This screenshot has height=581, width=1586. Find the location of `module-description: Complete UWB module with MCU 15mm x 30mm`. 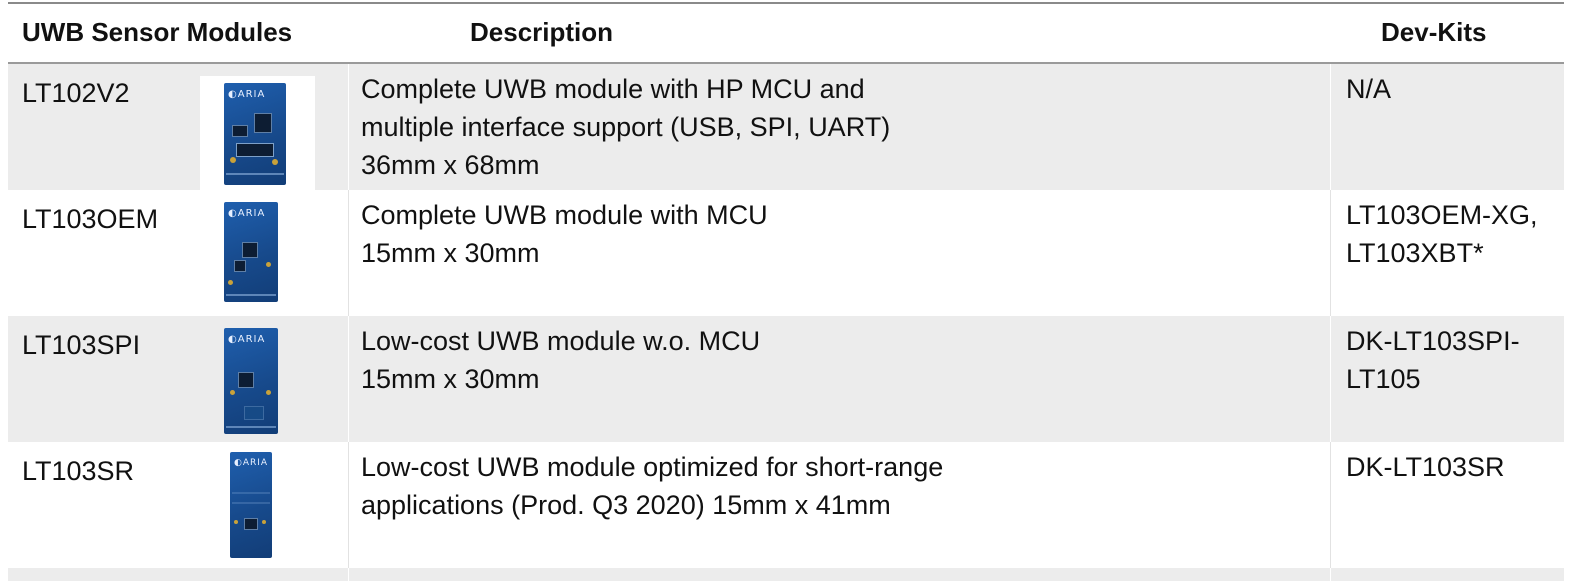

module-description: Complete UWB module with MCU 15mm x 30mm is located at coordinates (564, 234).